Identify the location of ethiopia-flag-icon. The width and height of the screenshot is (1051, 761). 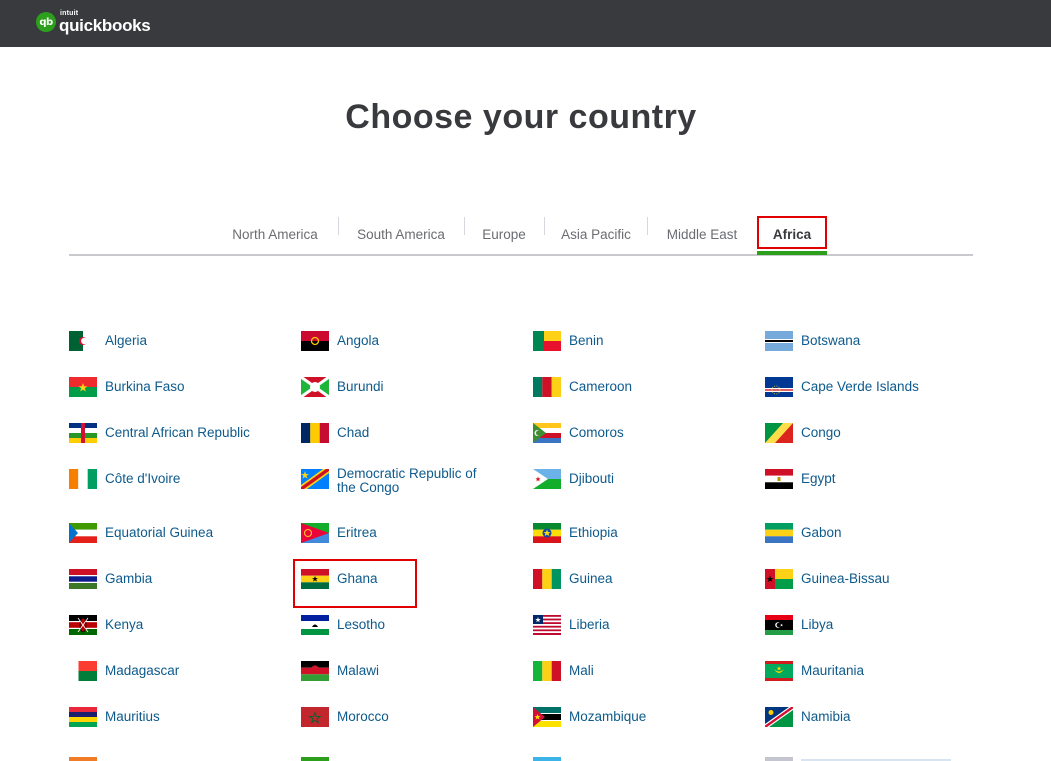
(547, 533).